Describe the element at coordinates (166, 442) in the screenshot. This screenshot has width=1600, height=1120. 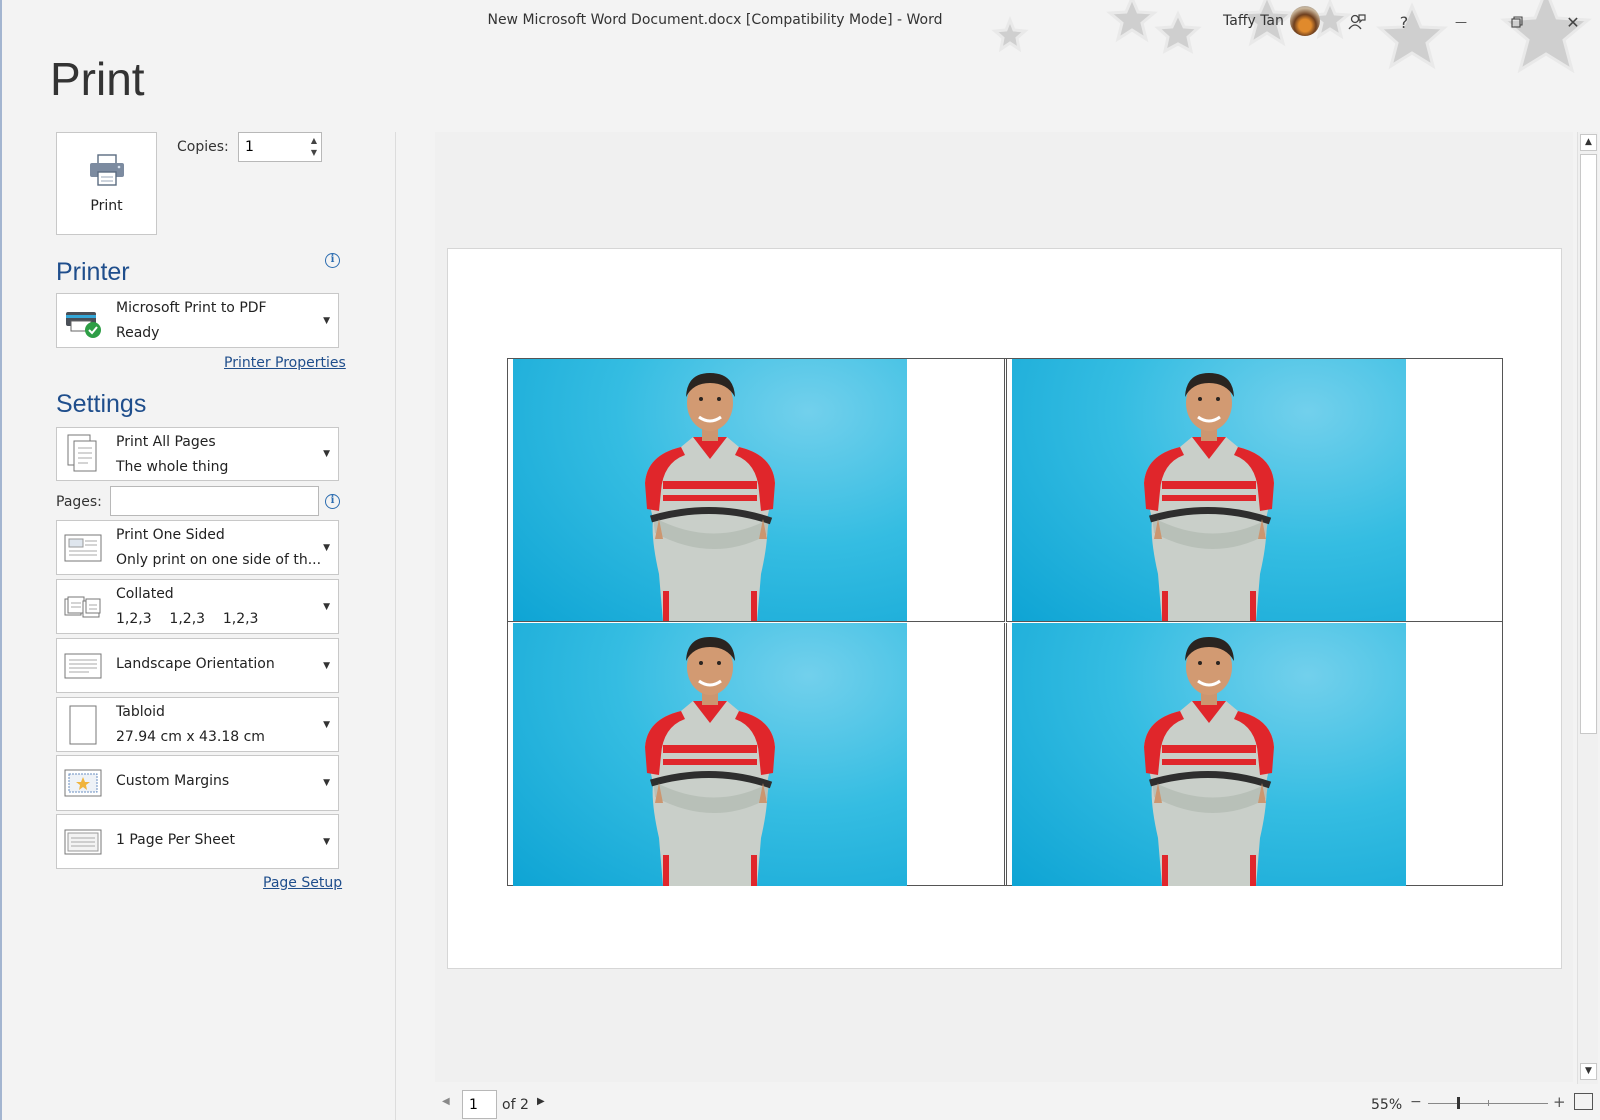
I see `print-range-label: Print All Pages` at that location.